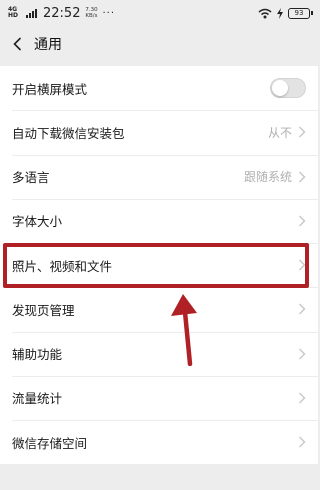  What do you see at coordinates (159, 13) in the screenshot?
I see `status-bar: 4G HD 22:52 7.30 KB/s ··· 93` at bounding box center [159, 13].